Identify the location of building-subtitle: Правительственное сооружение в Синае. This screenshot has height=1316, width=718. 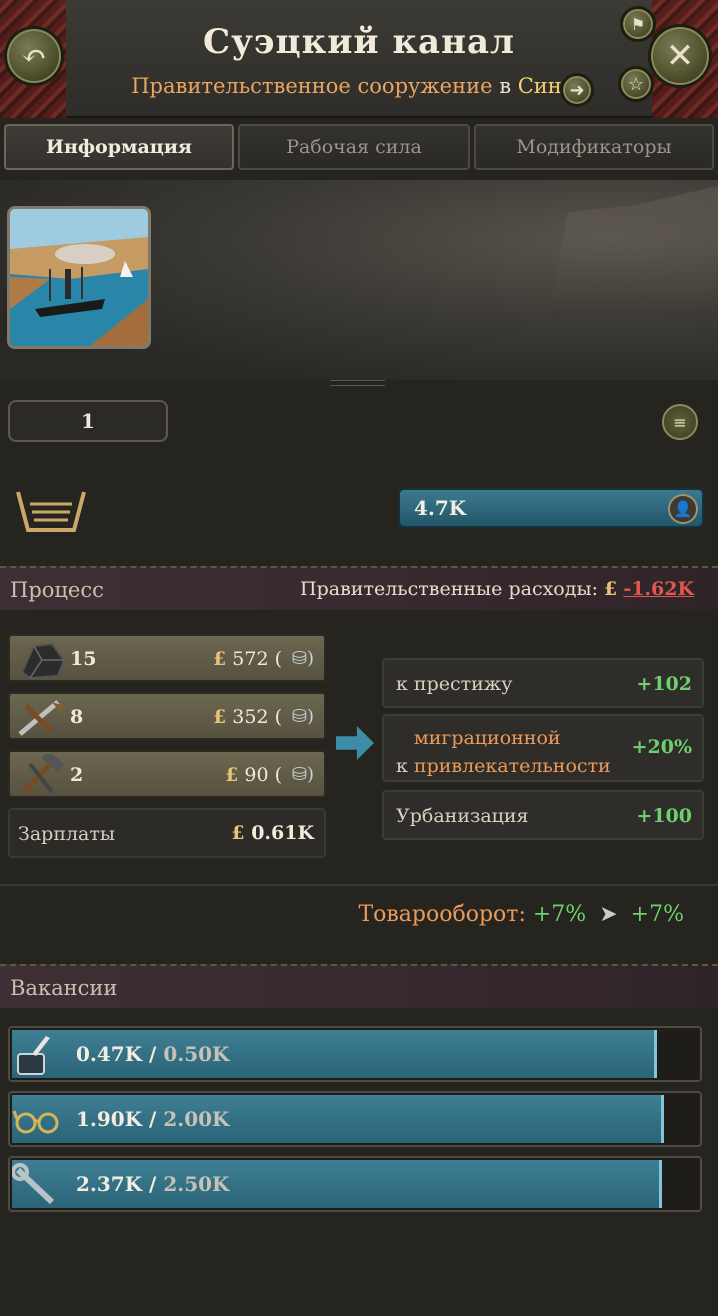
(359, 86).